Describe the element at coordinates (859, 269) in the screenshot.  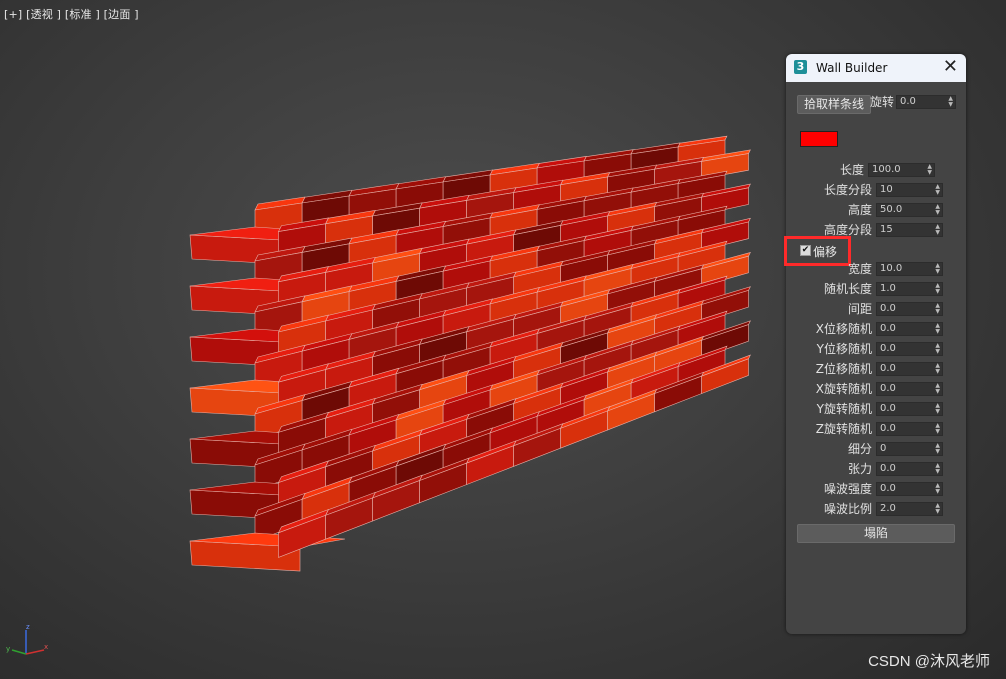
I see `field-label: 宽度` at that location.